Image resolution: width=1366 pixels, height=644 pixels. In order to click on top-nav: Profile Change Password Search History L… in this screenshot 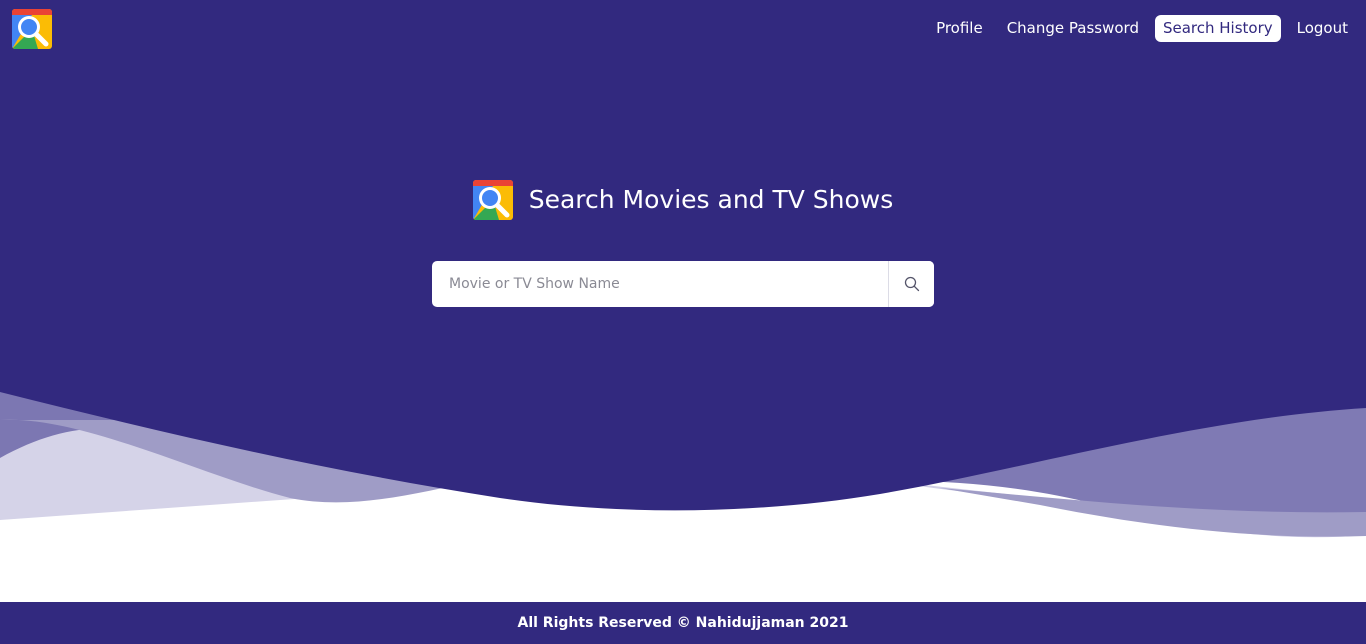, I will do `click(1142, 28)`.